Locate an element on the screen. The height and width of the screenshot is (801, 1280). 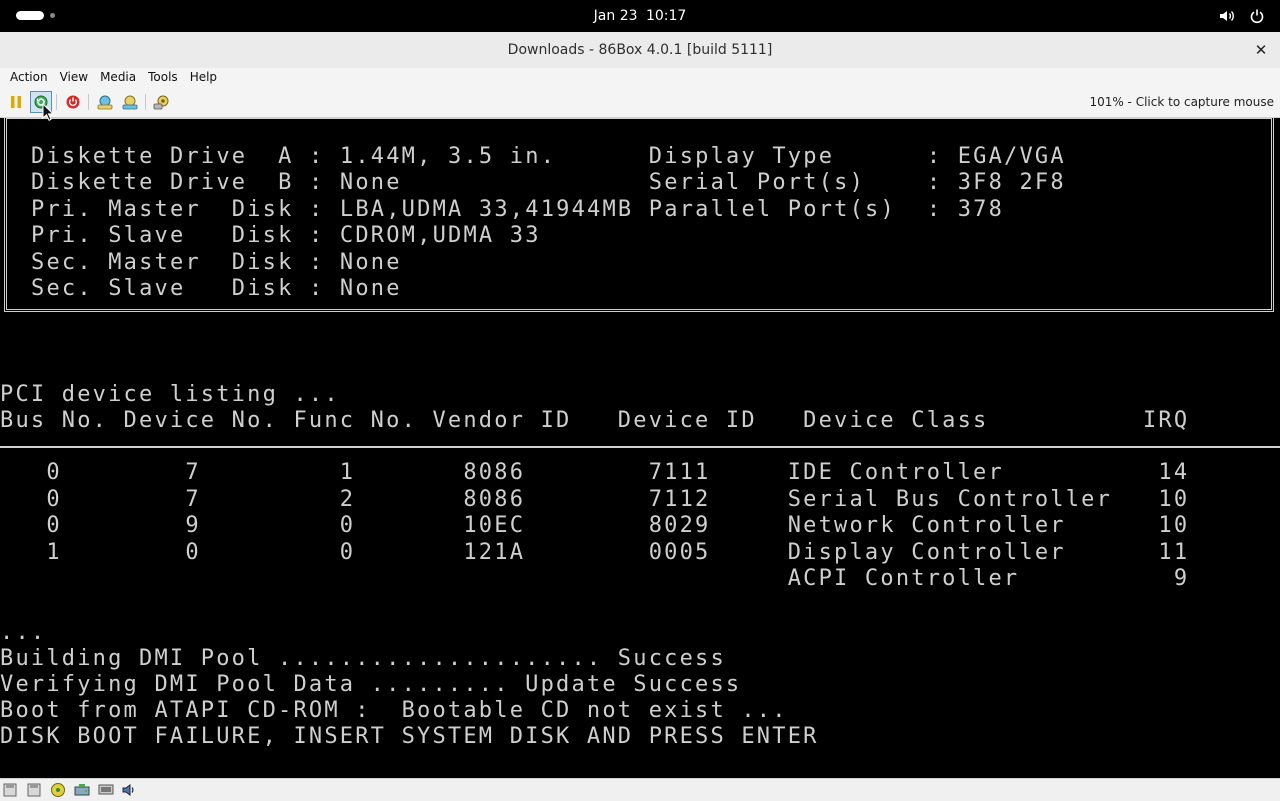
pci-row: 0 9 0 10EC 8029 Network Controller 10 is located at coordinates (595, 525).